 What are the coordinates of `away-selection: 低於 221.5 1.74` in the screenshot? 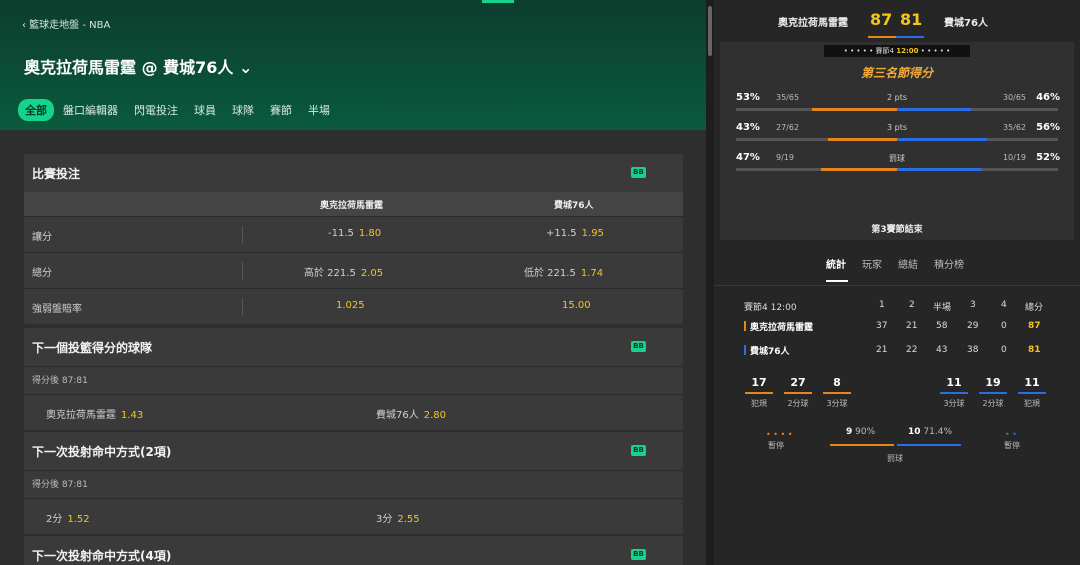 It's located at (563, 271).